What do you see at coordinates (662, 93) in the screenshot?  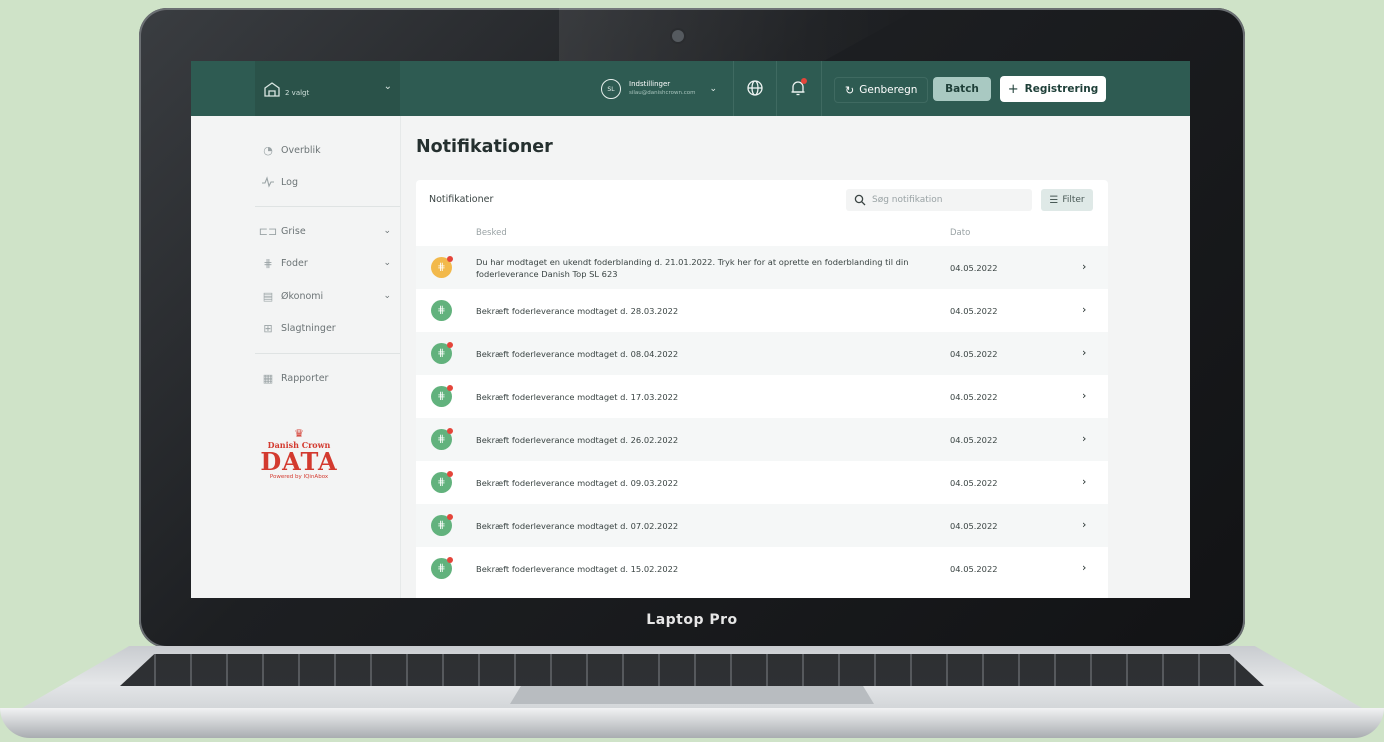 I see `settings-email: silau@danishcrown.com` at bounding box center [662, 93].